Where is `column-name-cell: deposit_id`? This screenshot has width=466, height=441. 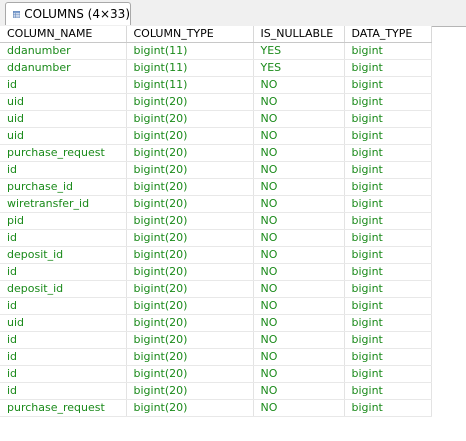 column-name-cell: deposit_id is located at coordinates (63, 255).